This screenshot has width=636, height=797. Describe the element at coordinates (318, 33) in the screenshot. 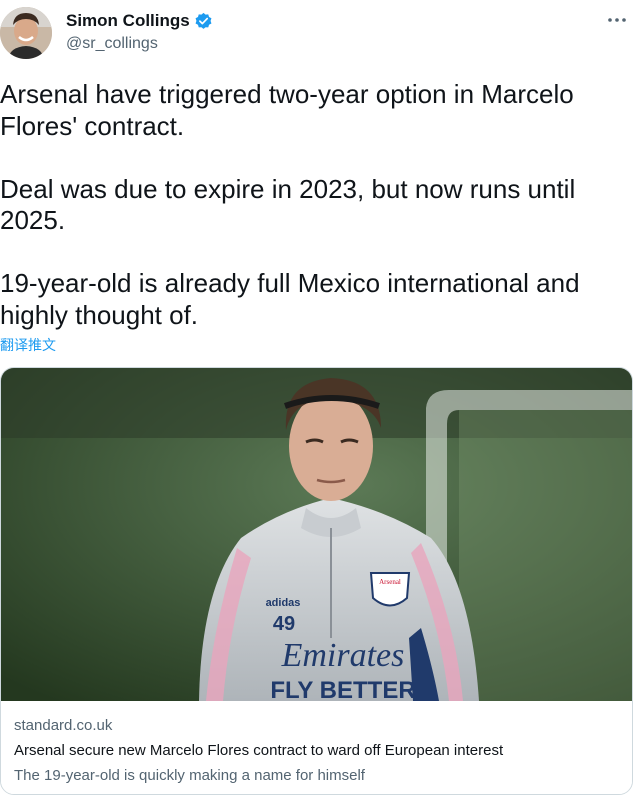

I see `tweet-header: Simon Collings @sr_collings` at that location.